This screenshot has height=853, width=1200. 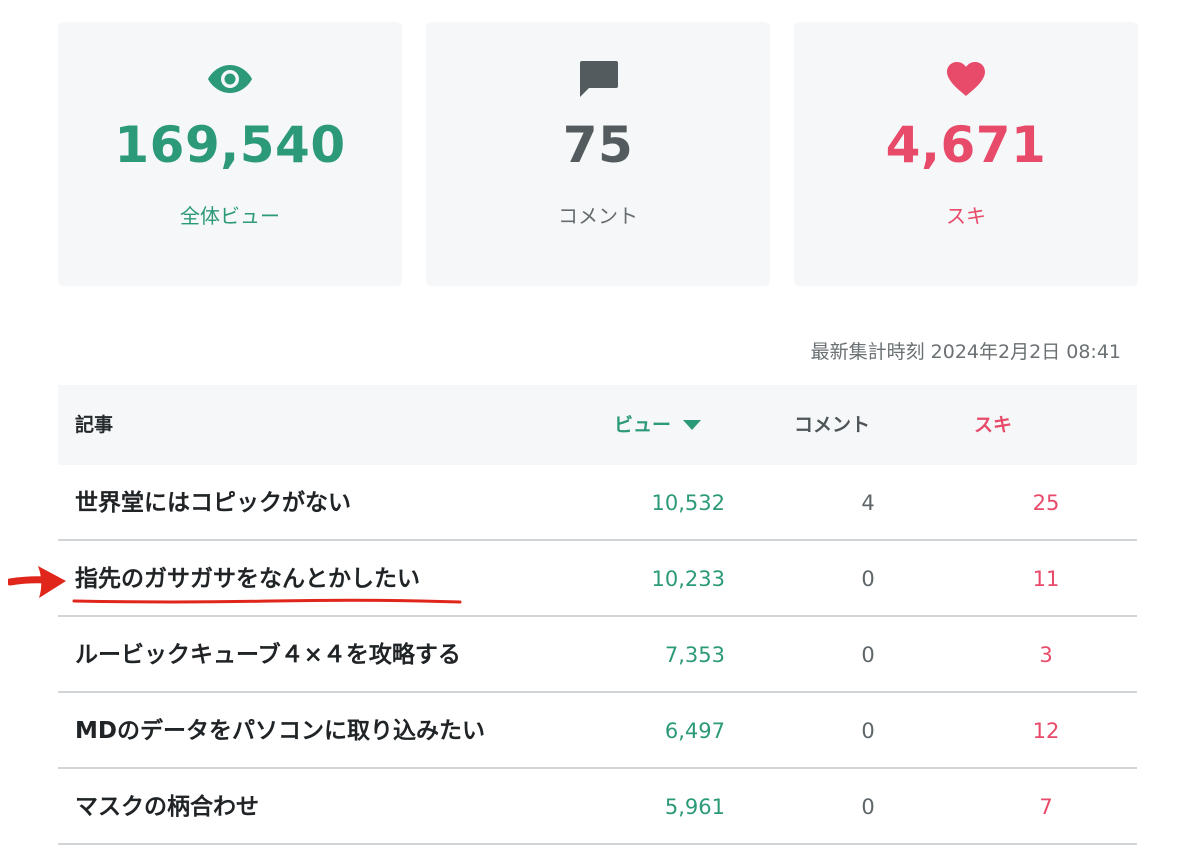 I want to click on total-views-value: 169,540, so click(x=230, y=145).